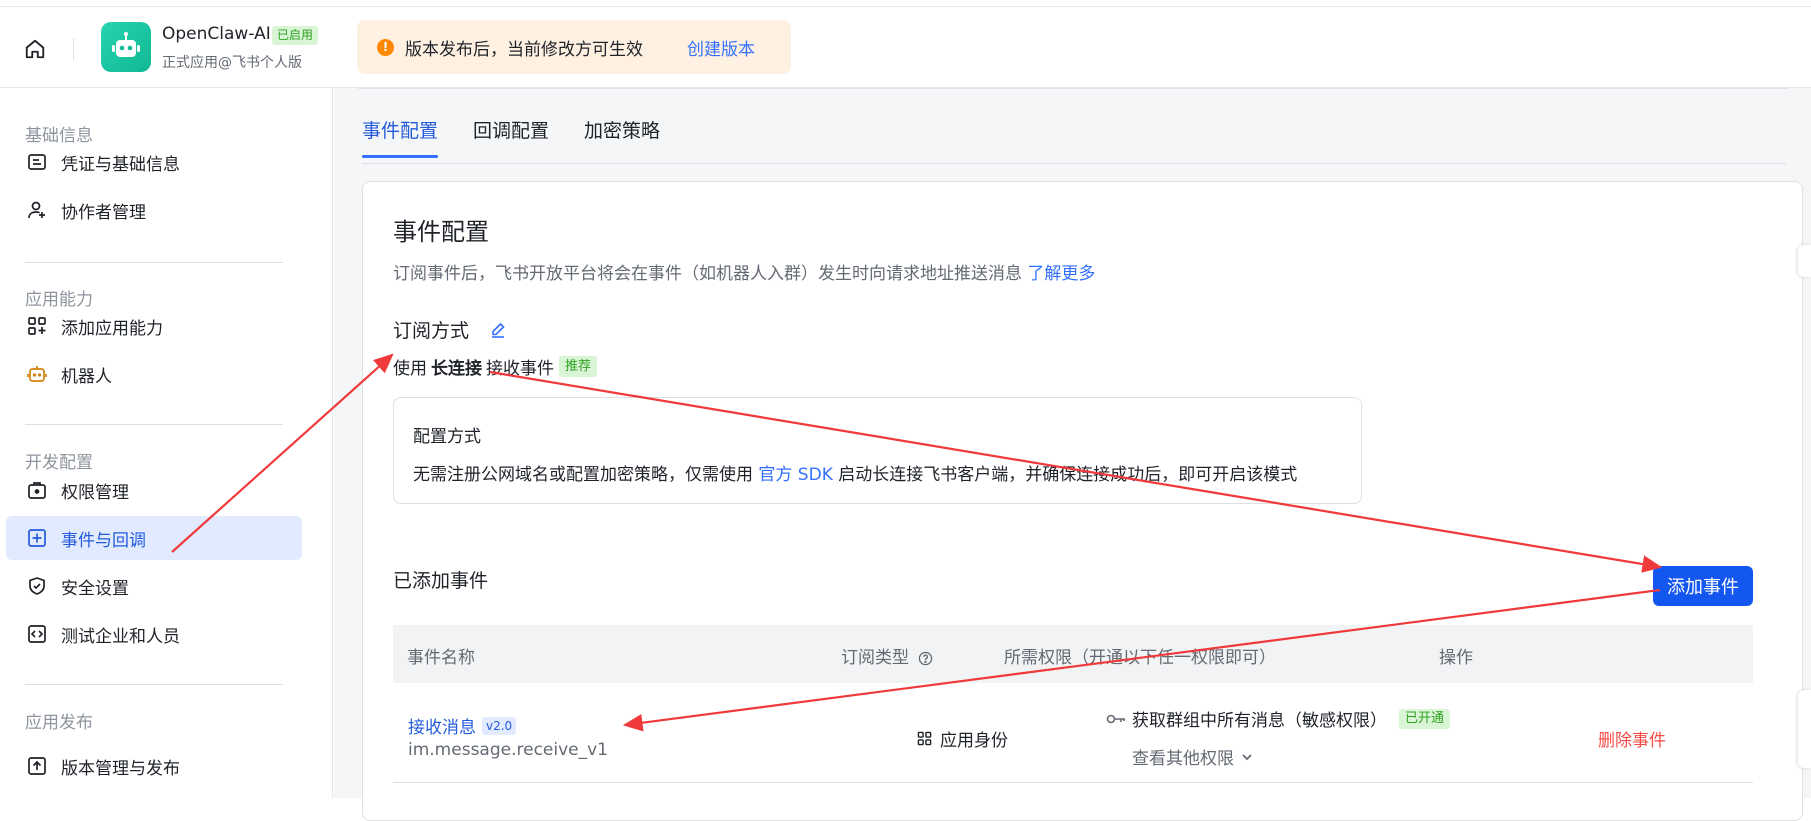  Describe the element at coordinates (103, 540) in the screenshot. I see `sidebar-item-label: 事件与回调` at that location.